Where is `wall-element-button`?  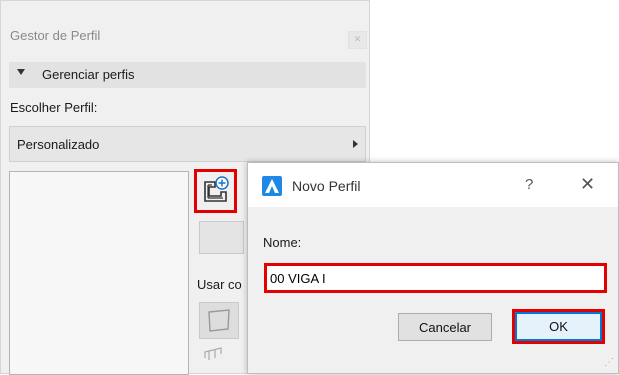 wall-element-button is located at coordinates (219, 320).